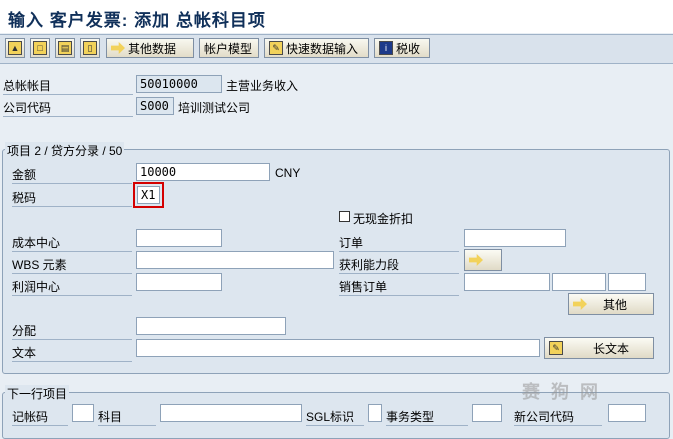 The height and width of the screenshot is (439, 673). Describe the element at coordinates (179, 238) in the screenshot. I see `cost-center-field` at that location.